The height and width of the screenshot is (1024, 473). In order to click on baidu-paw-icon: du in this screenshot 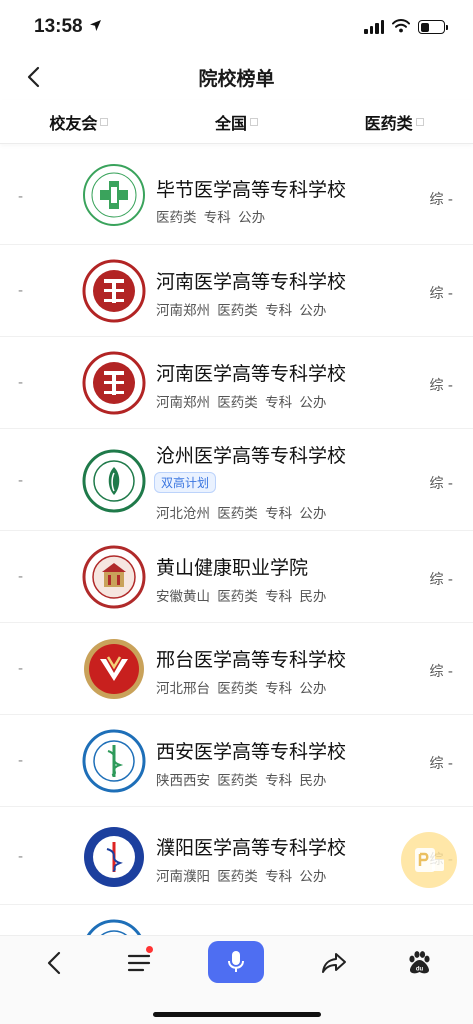, I will do `click(419, 962)`.